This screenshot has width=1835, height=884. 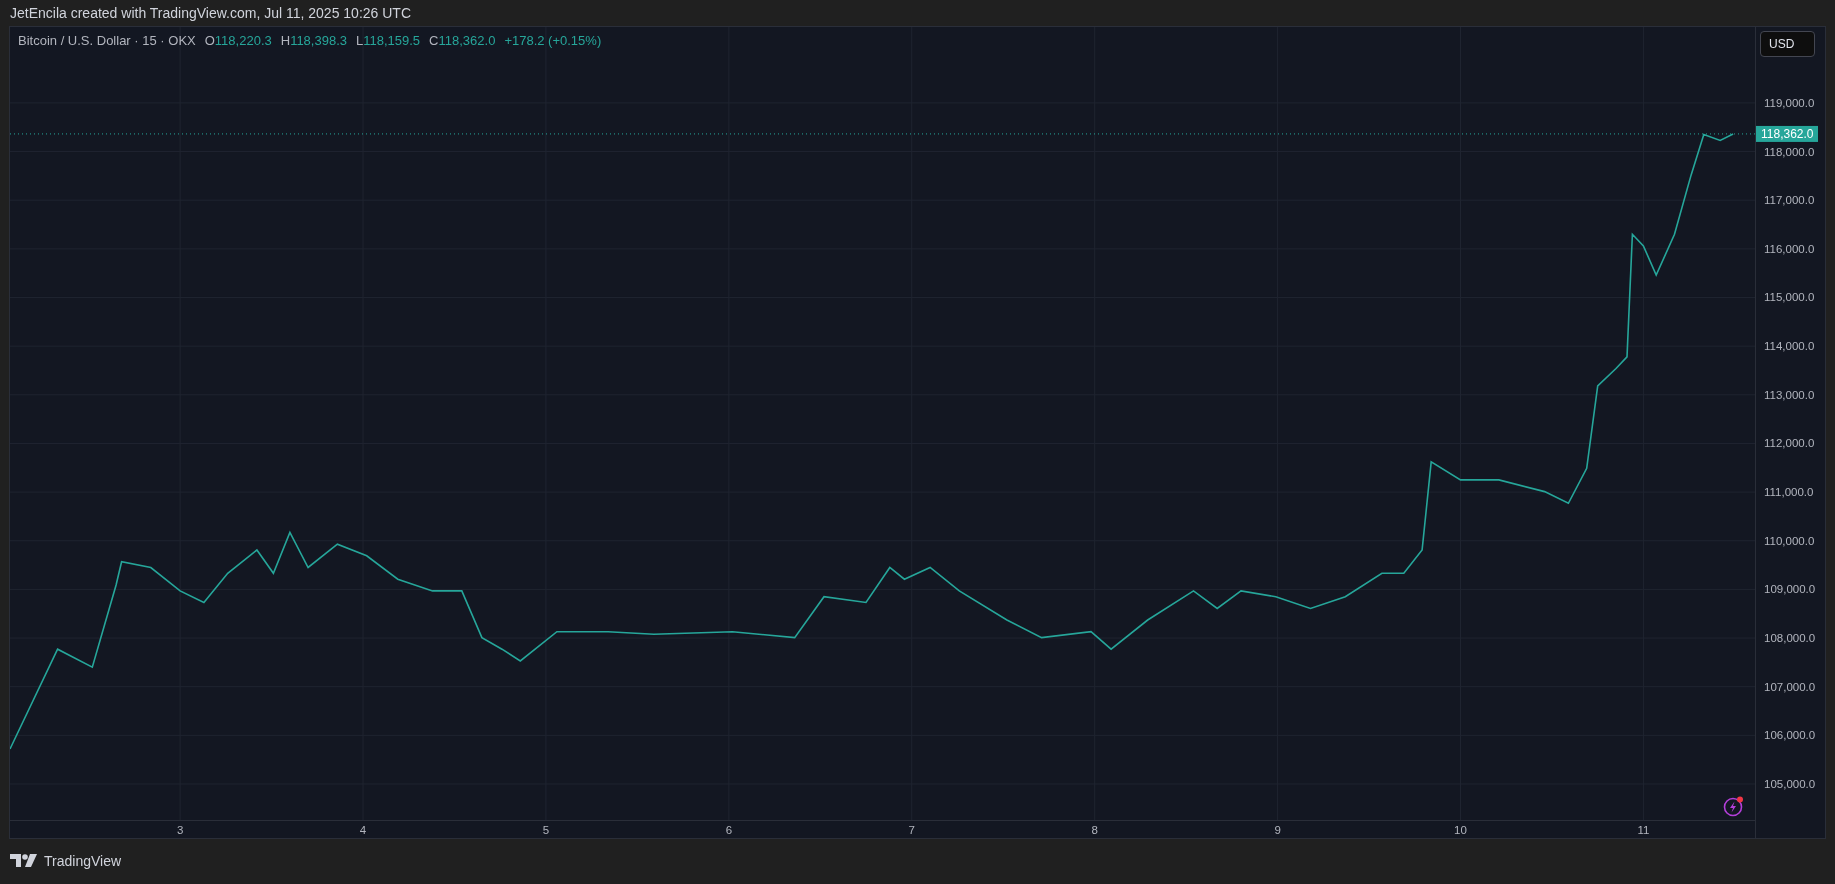 What do you see at coordinates (1790, 735) in the screenshot?
I see `price-label: 106,000.0` at bounding box center [1790, 735].